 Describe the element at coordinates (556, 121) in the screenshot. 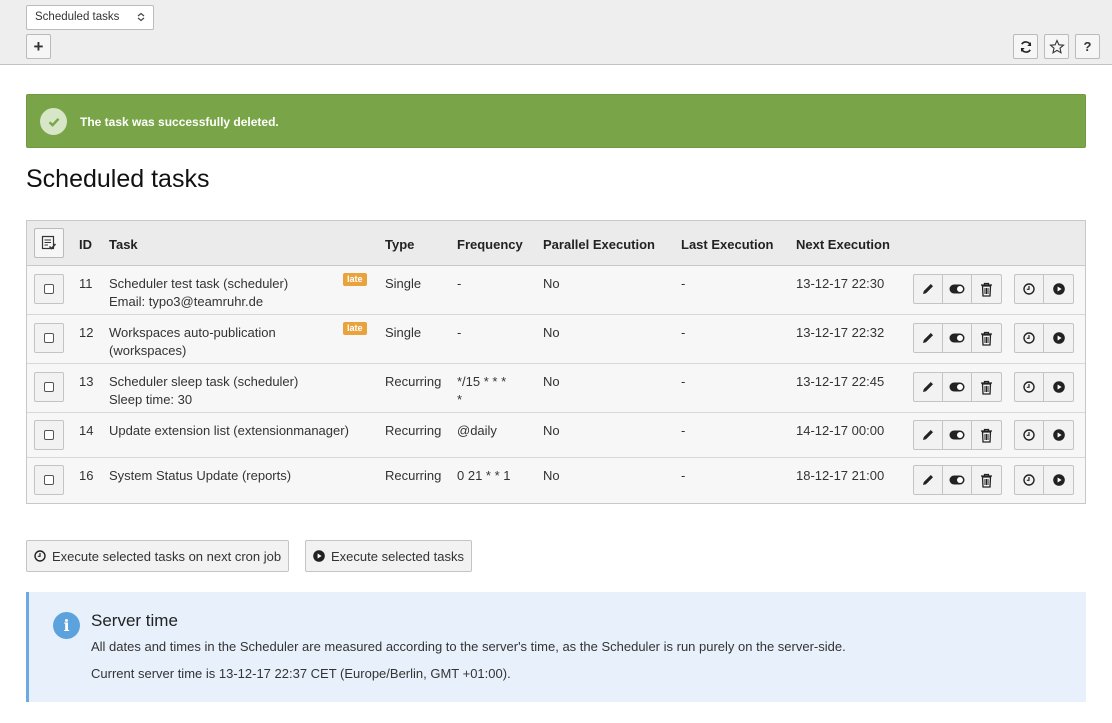

I see `success-alert: The task was successfully deleted.` at that location.